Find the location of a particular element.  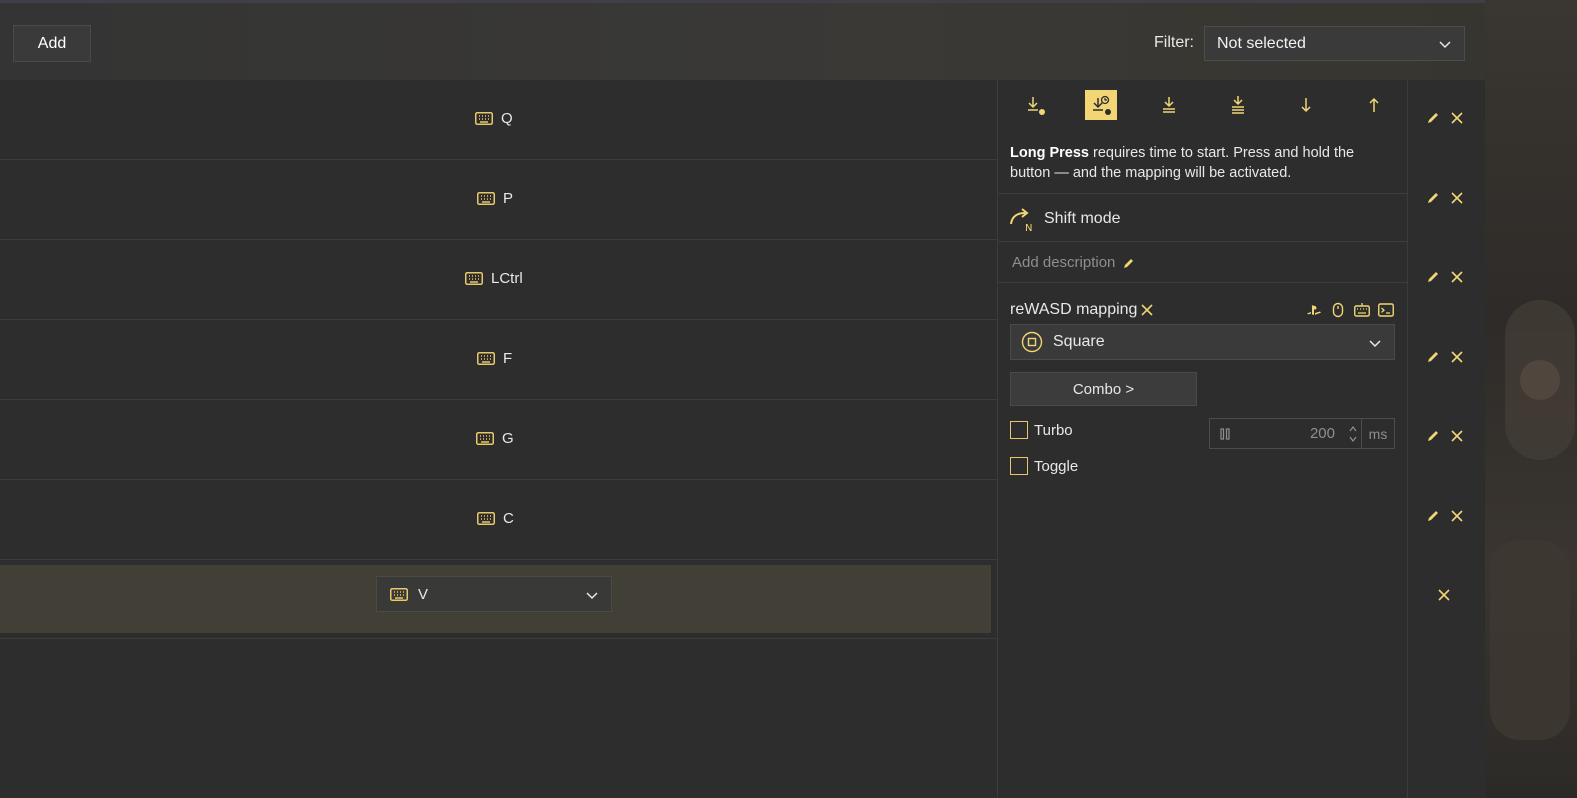

release-icon is located at coordinates (1374, 104).